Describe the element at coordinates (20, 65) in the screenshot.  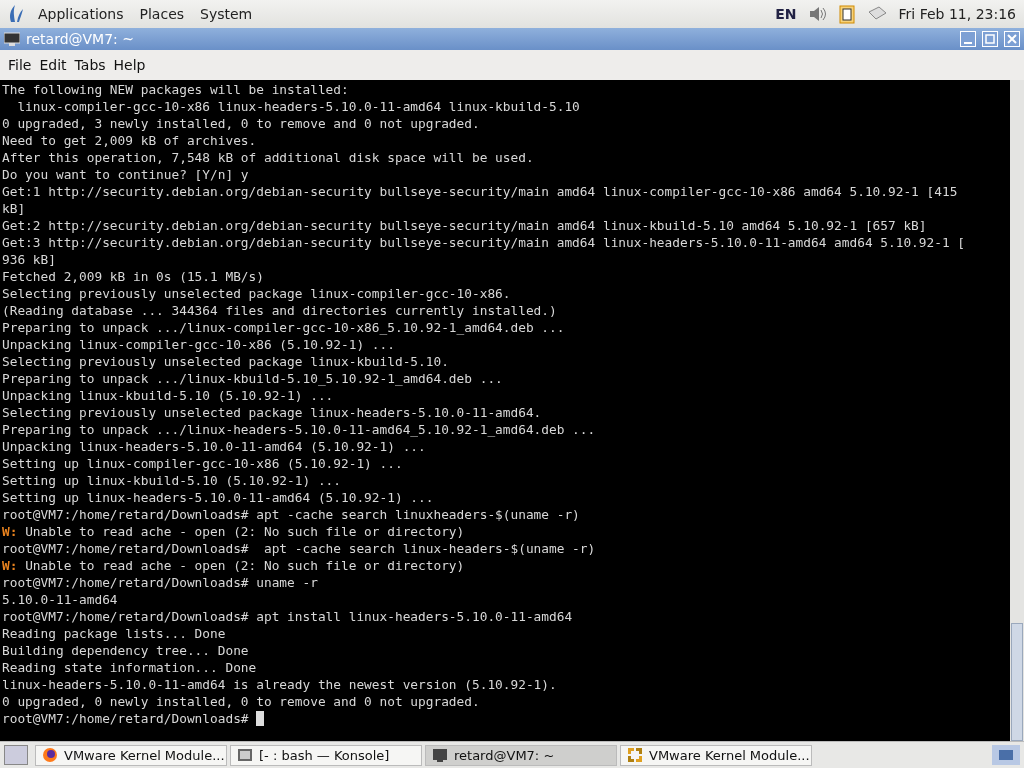
I see `menu-item: File` at that location.